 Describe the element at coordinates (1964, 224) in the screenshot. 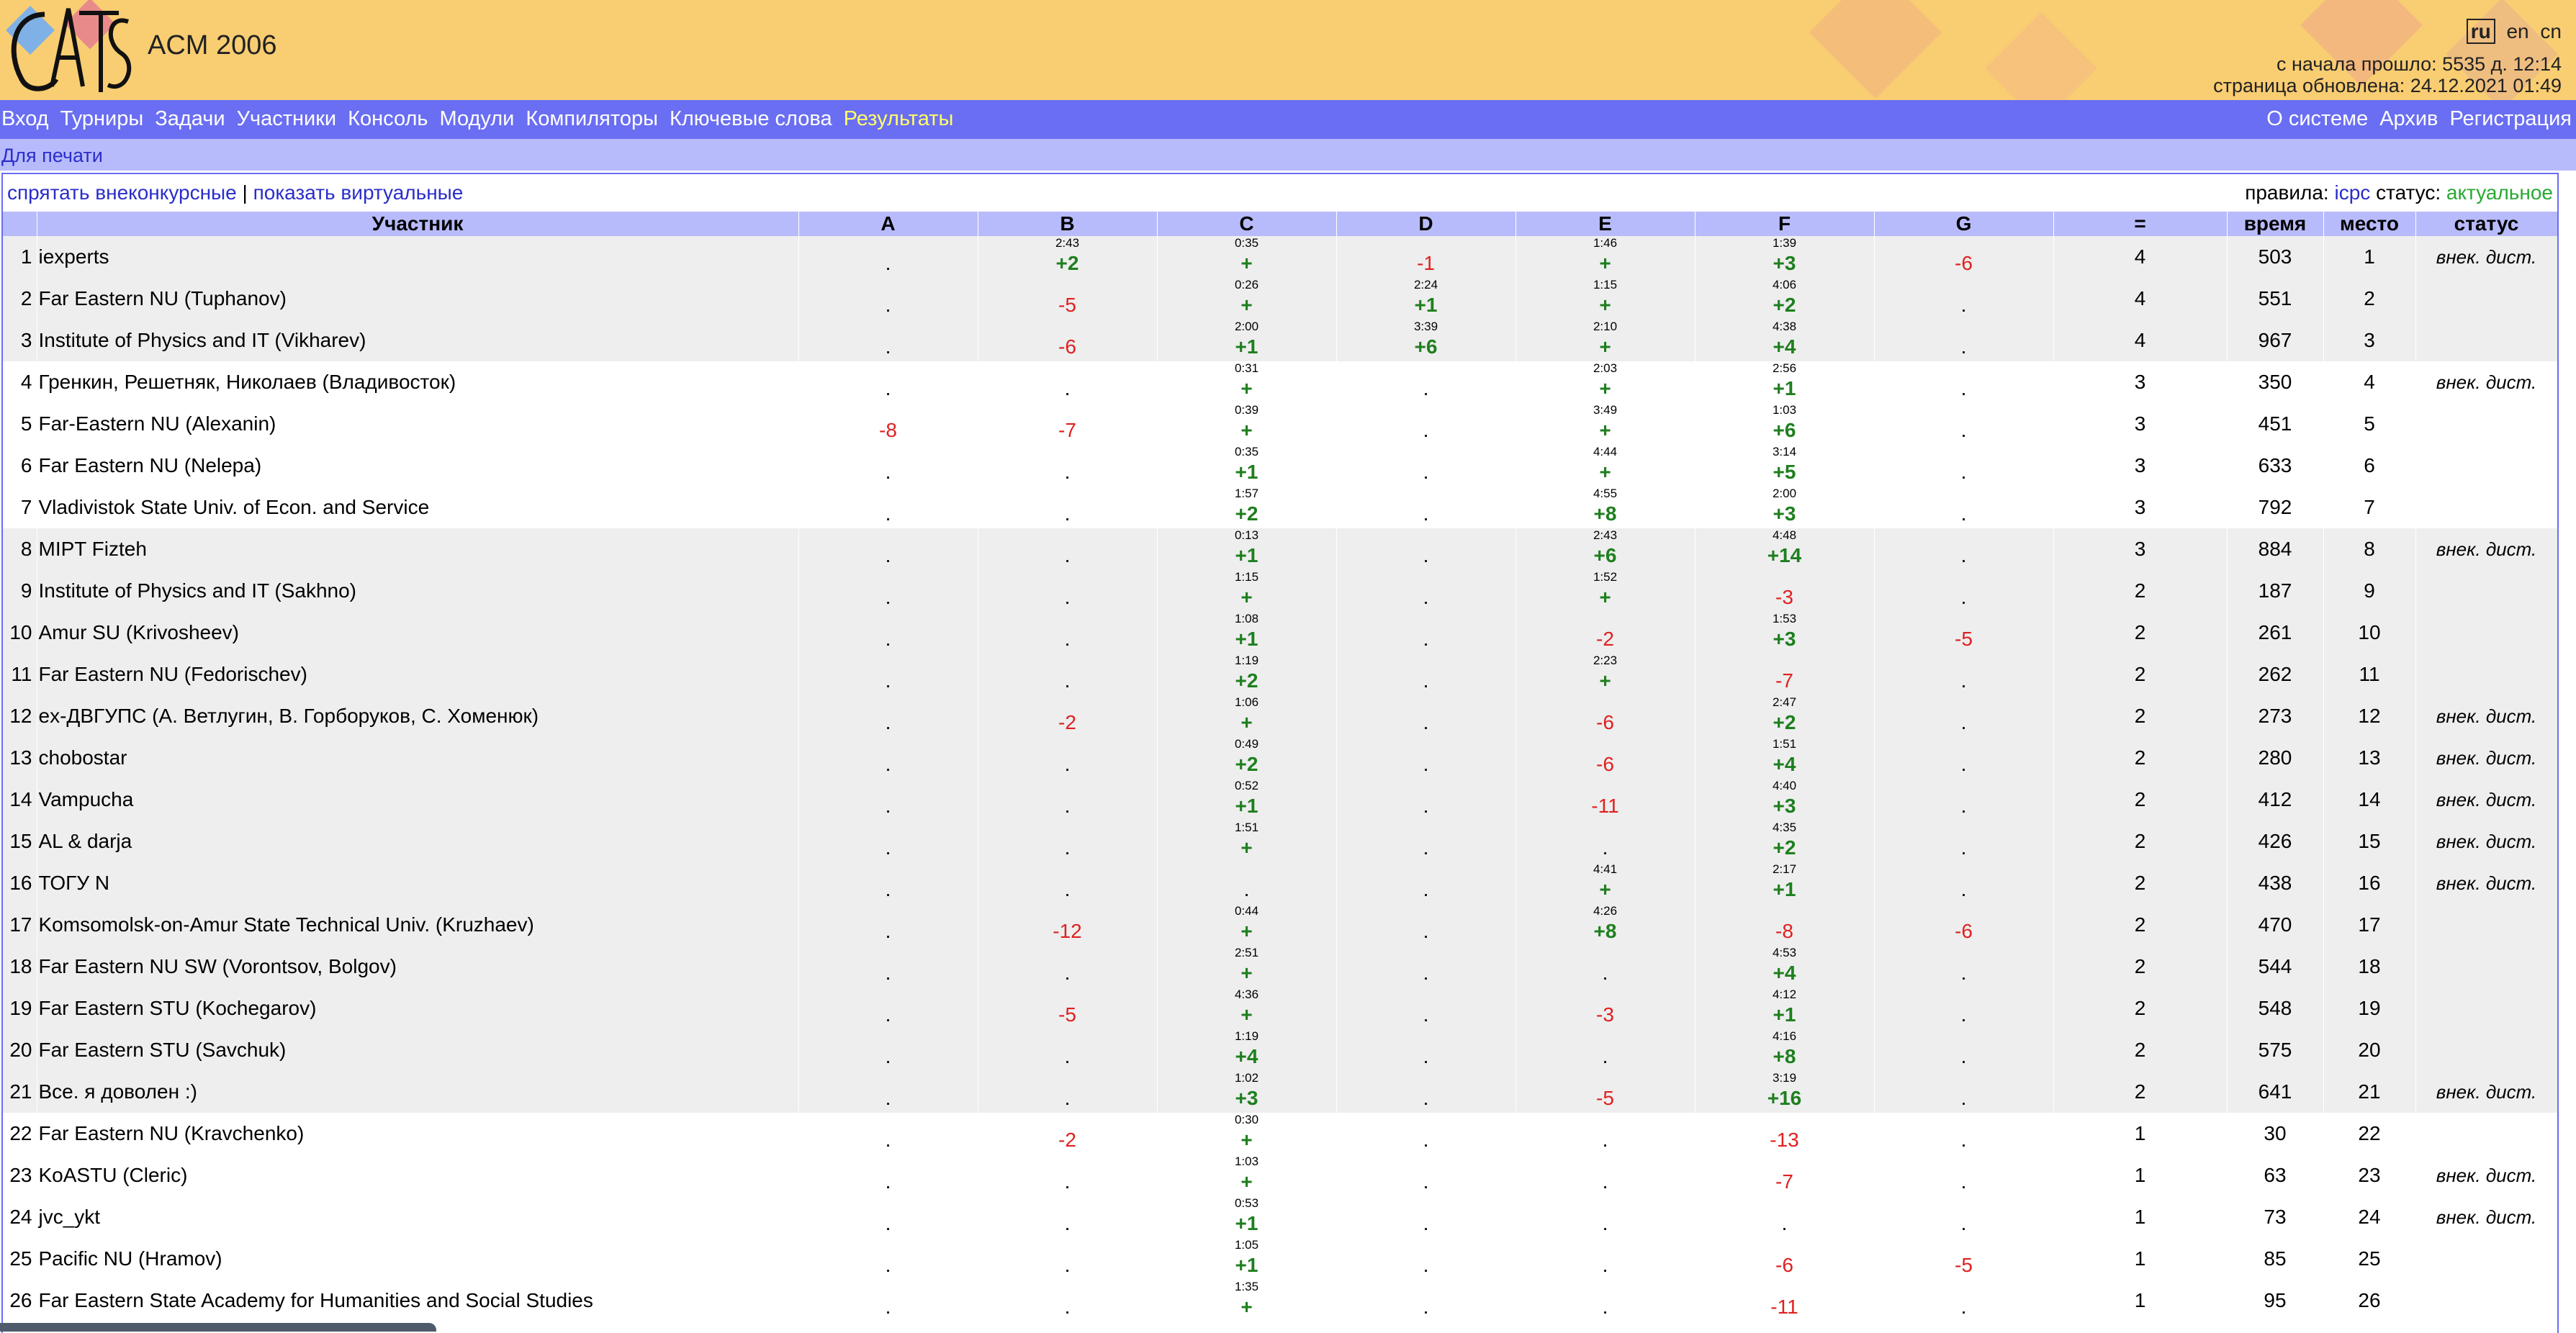

I see `col-problem-g: G` at that location.